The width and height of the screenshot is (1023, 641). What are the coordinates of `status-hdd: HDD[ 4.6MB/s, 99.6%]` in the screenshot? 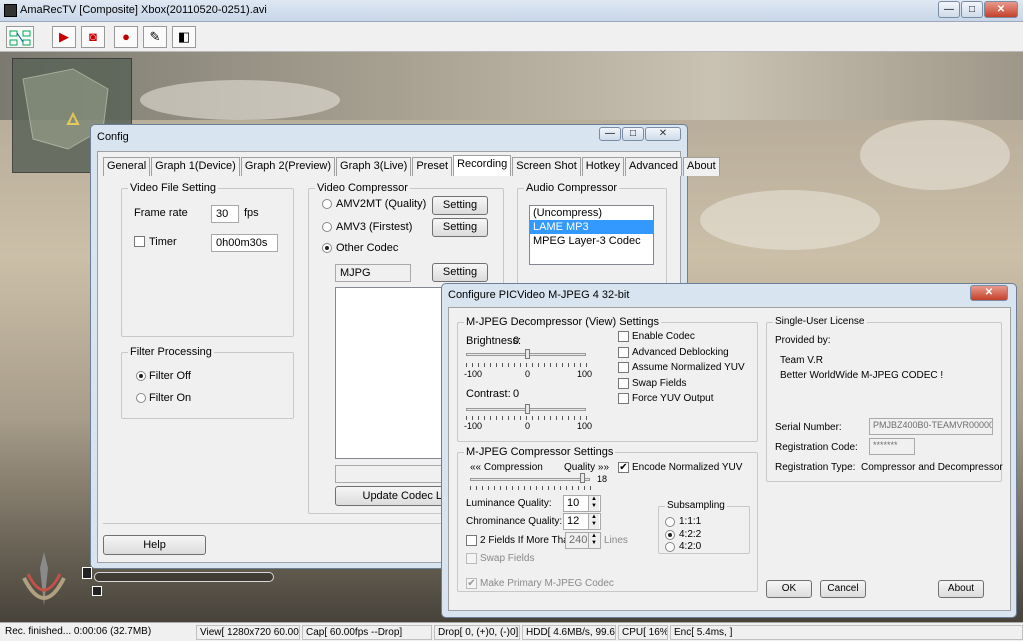 It's located at (569, 632).